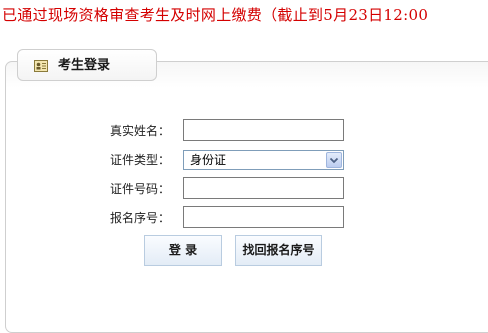  What do you see at coordinates (41, 66) in the screenshot?
I see `id-card-icon` at bounding box center [41, 66].